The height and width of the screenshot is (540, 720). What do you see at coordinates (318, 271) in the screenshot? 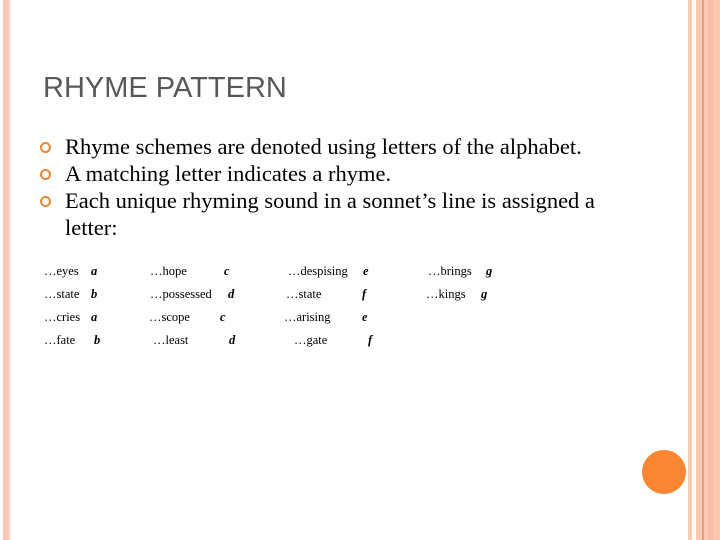
I see `rhyme-word: …despising` at bounding box center [318, 271].